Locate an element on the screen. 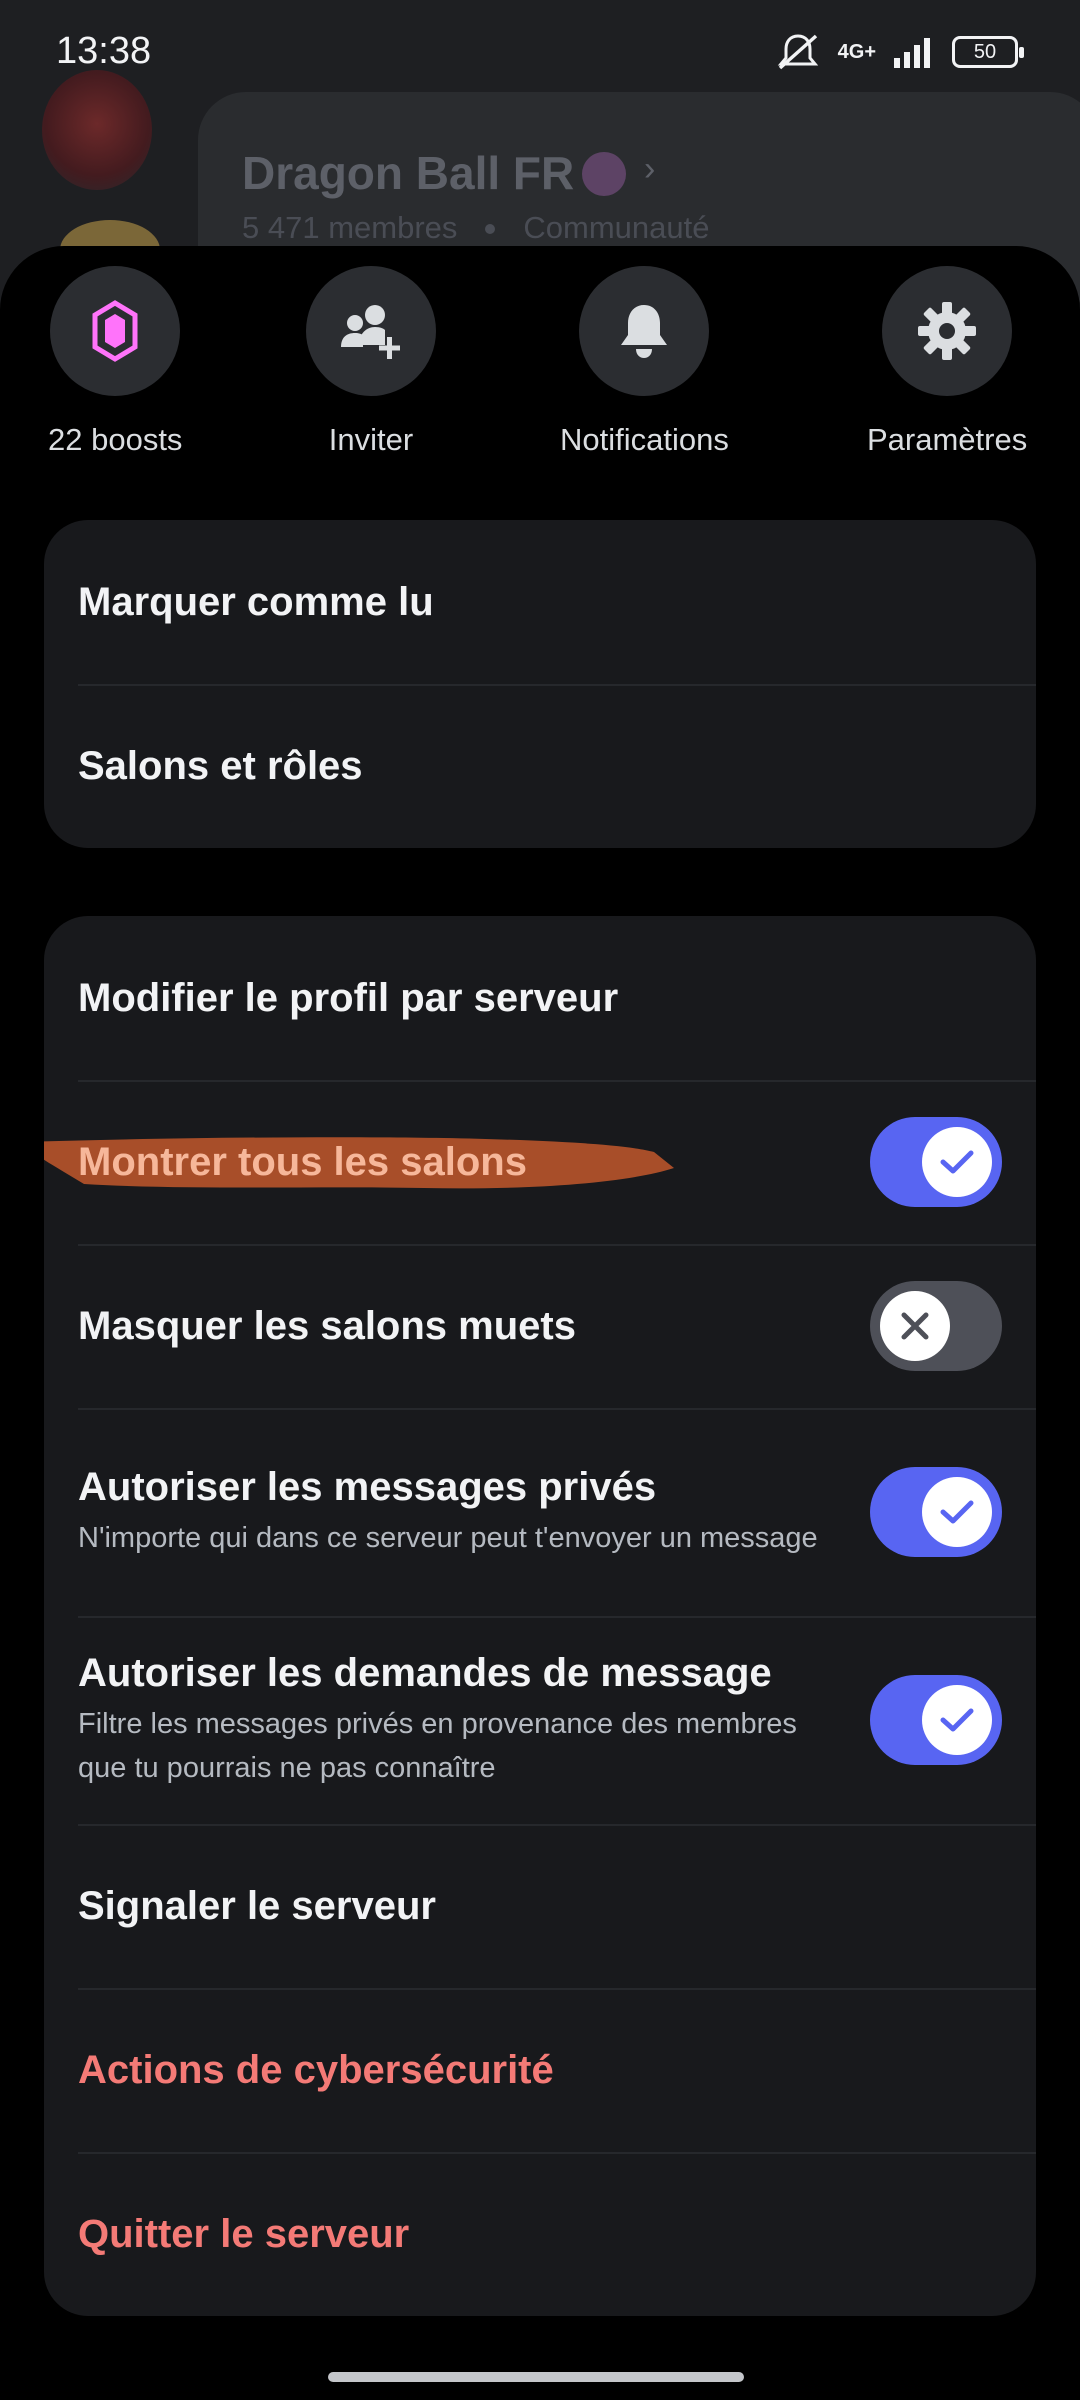 Image resolution: width=1080 pixels, height=2400 pixels. boost-gem-icon is located at coordinates (115, 331).